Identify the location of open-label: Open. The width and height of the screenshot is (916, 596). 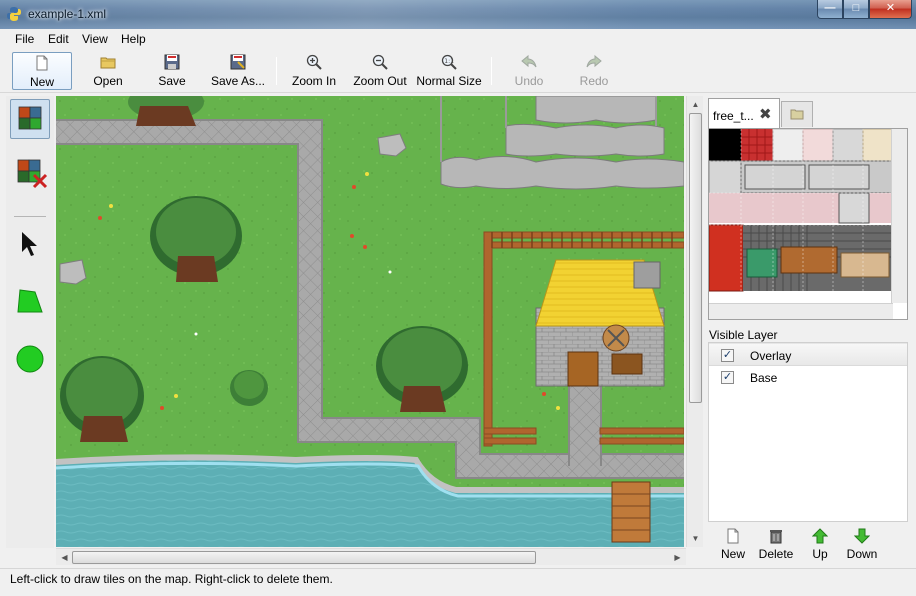
(108, 81).